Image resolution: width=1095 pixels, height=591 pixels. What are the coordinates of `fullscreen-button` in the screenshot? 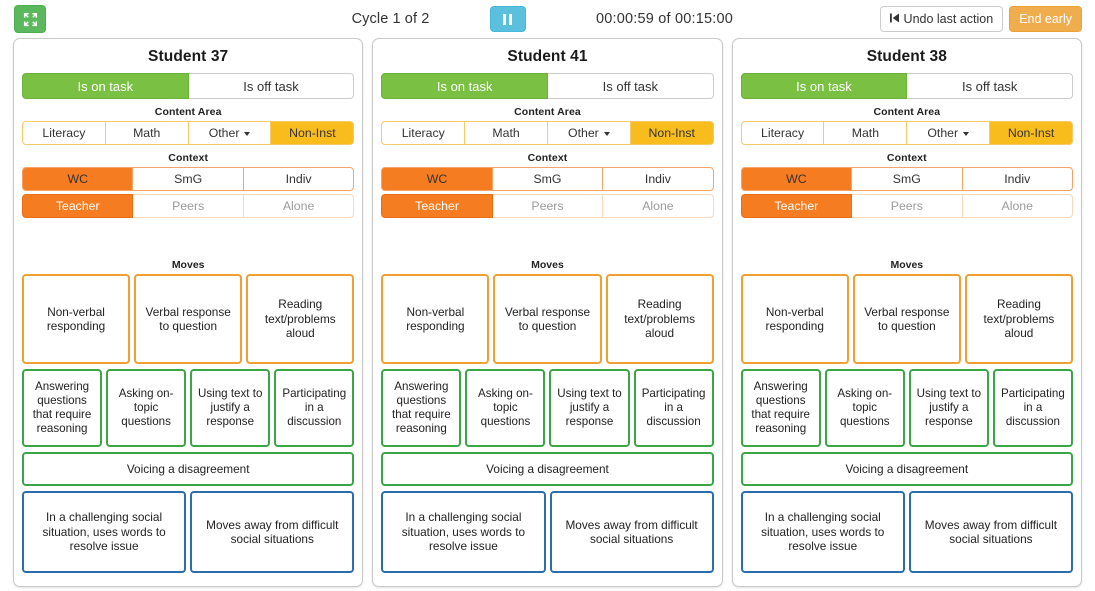 It's located at (30, 19).